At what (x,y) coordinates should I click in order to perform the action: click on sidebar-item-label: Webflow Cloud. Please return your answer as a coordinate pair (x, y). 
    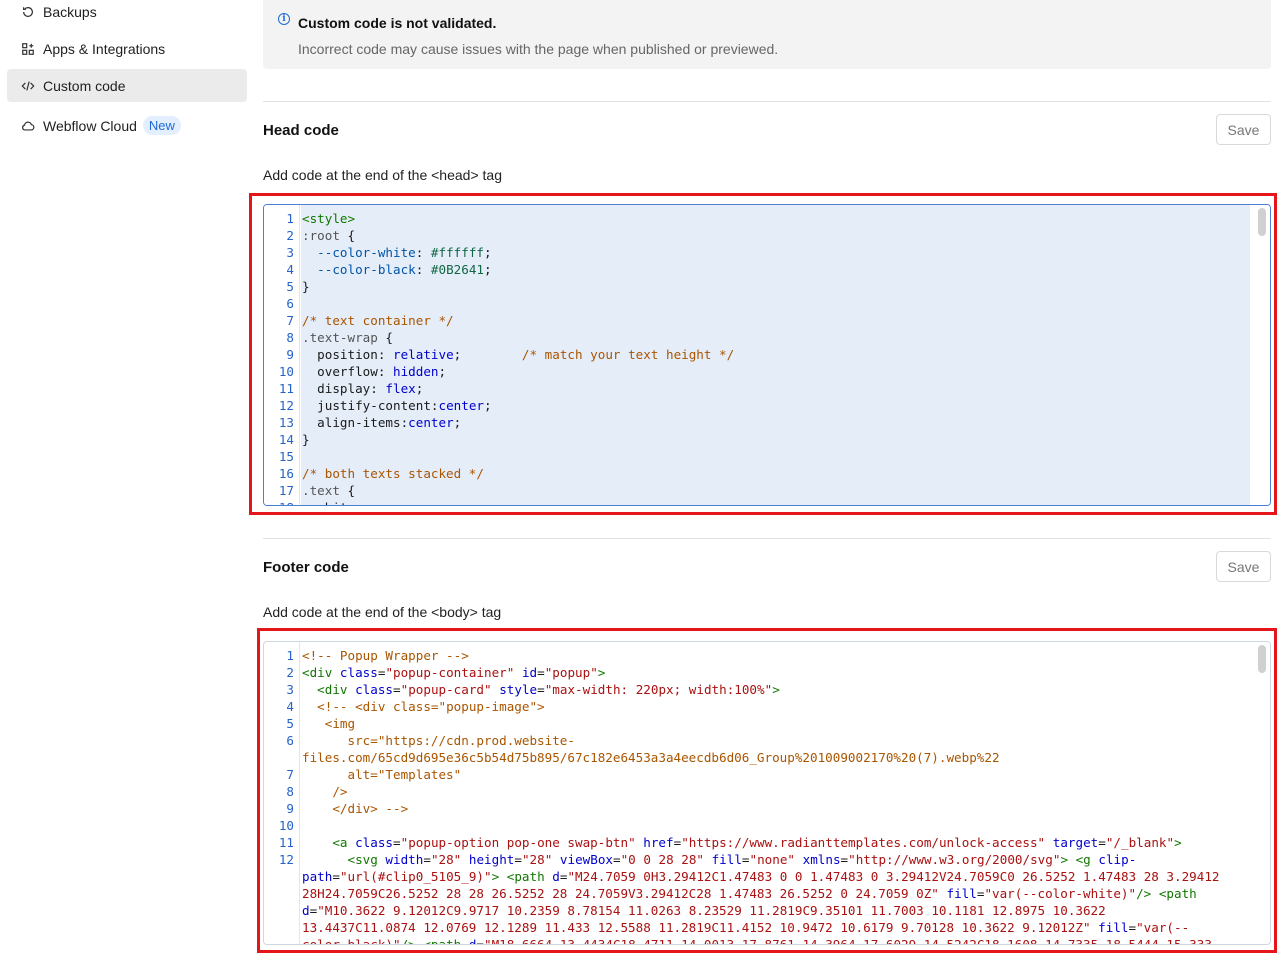
    Looking at the image, I should click on (90, 125).